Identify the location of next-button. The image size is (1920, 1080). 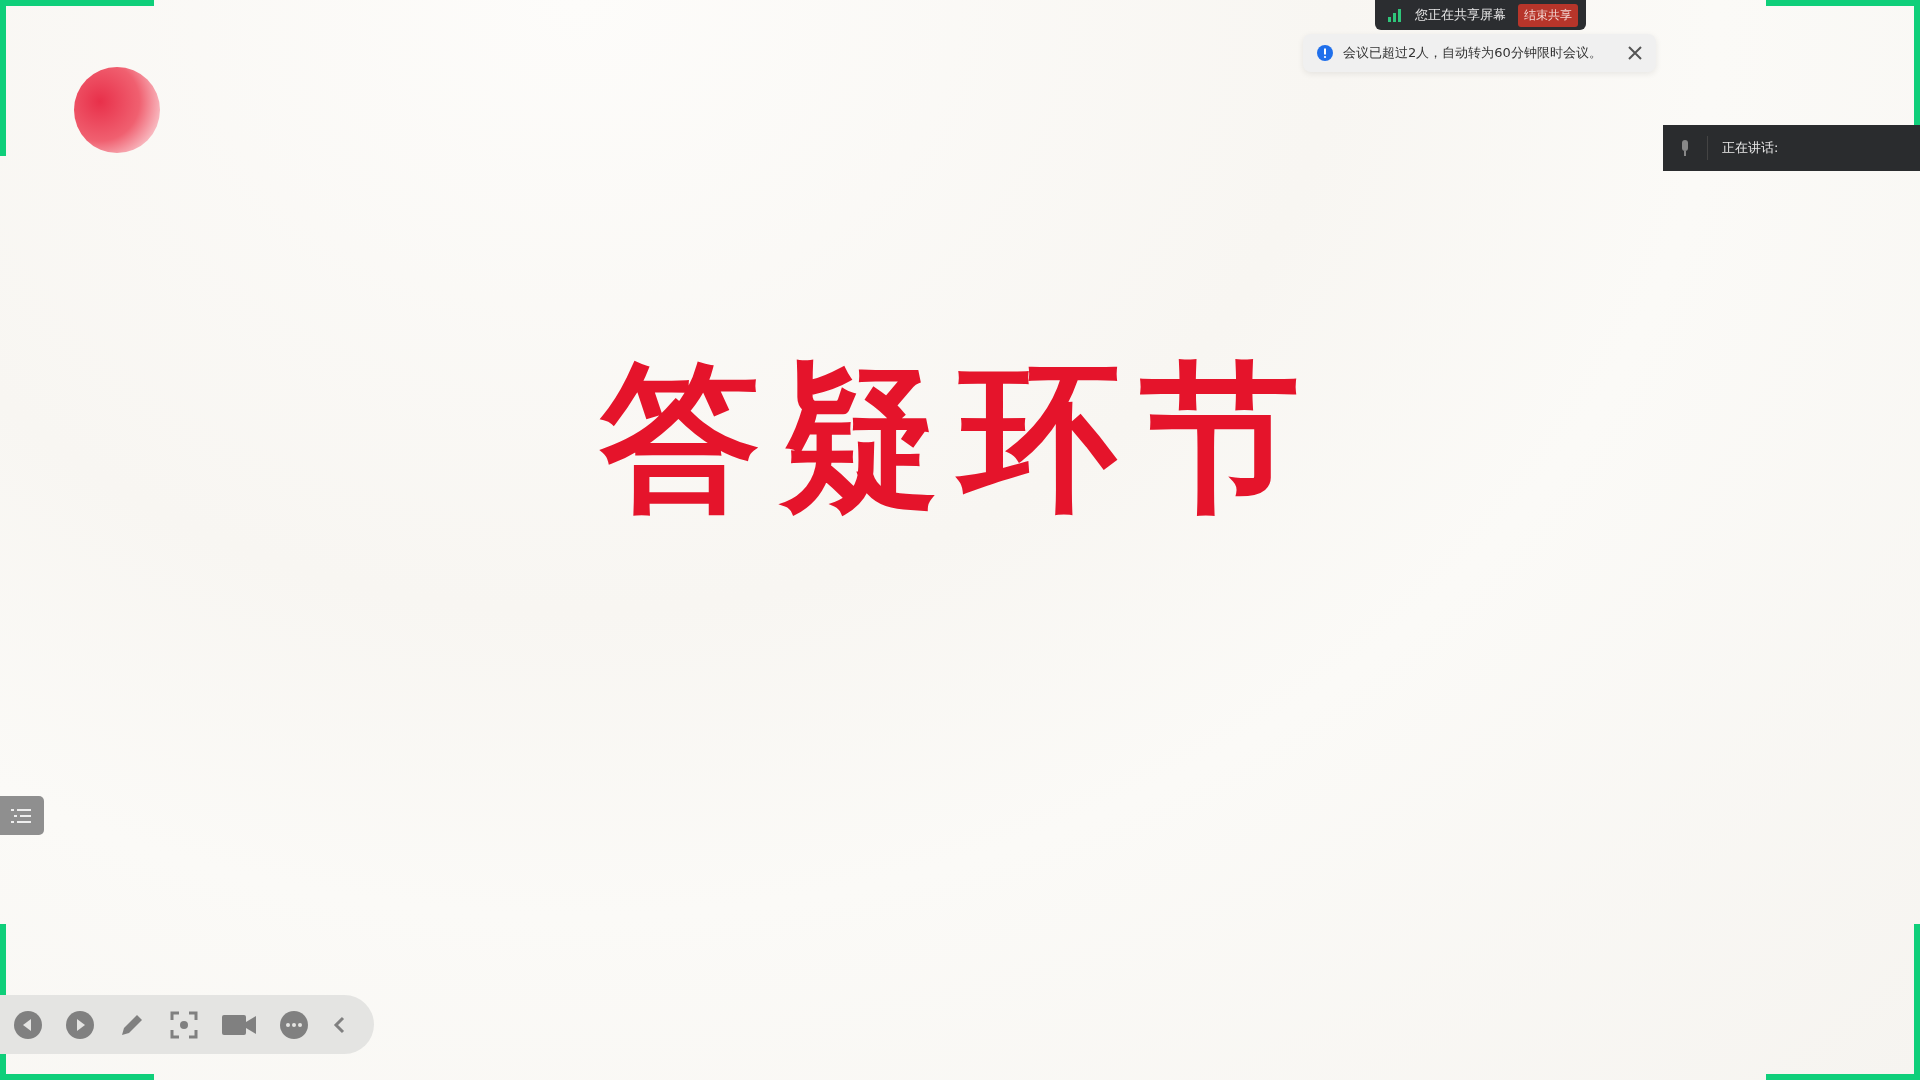
(80, 1024).